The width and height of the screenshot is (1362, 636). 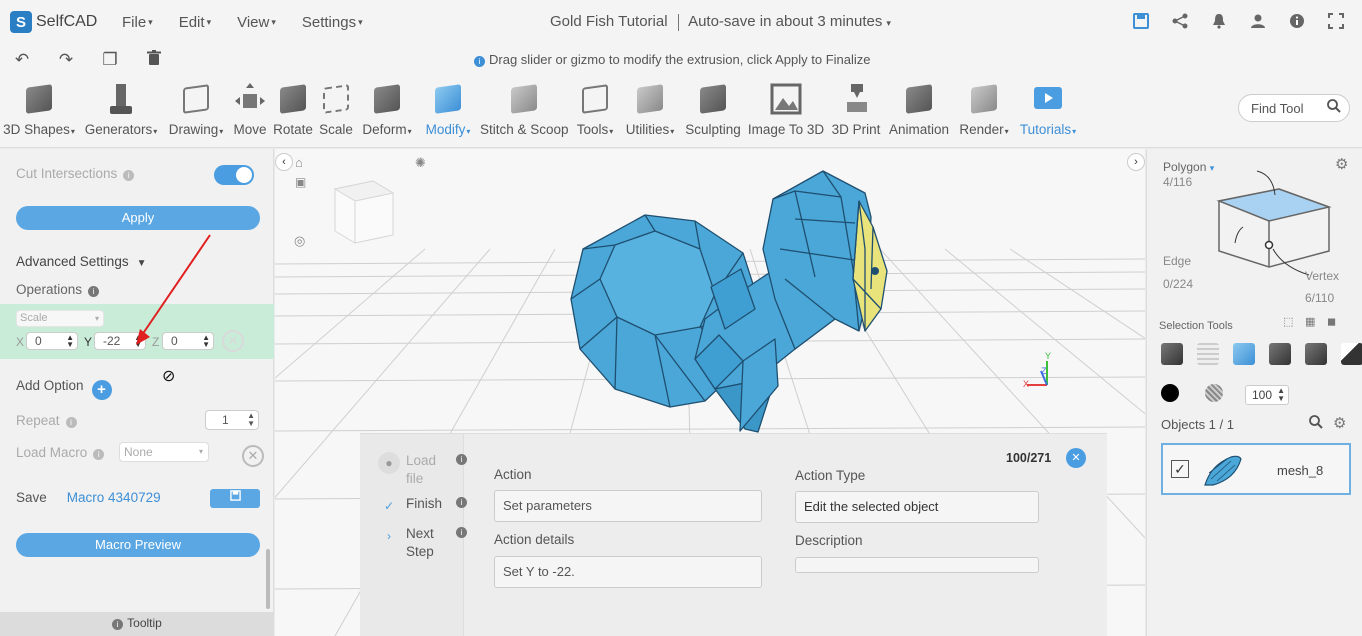 I want to click on action-type-field: Edit the selected object, so click(x=917, y=507).